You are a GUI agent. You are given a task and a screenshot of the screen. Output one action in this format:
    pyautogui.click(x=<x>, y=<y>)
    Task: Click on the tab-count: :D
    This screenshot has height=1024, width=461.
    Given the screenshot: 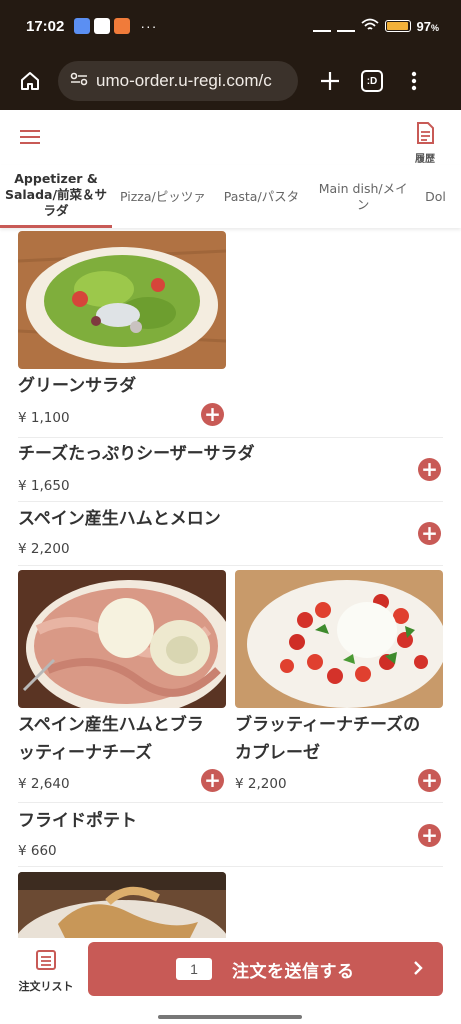 What is the action you would take?
    pyautogui.click(x=372, y=81)
    